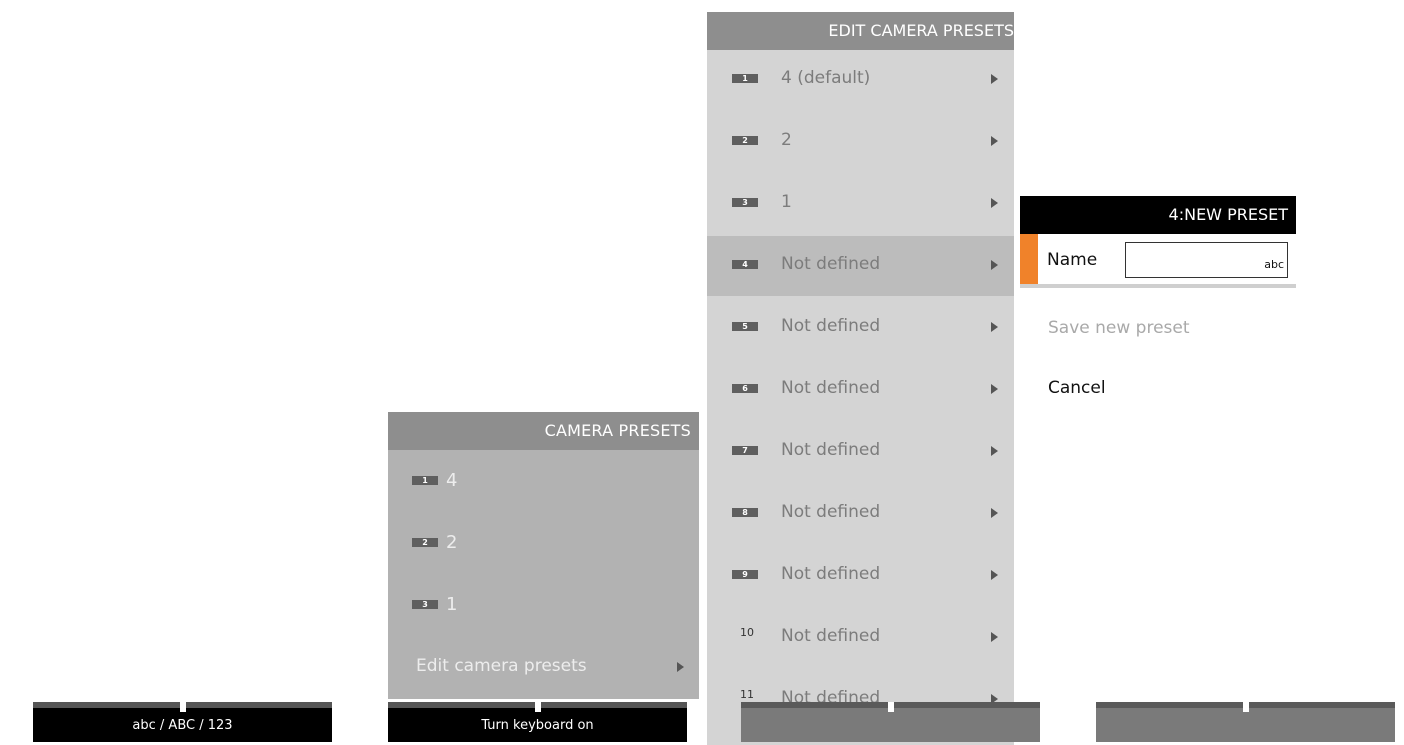  What do you see at coordinates (1158, 215) in the screenshot?
I see `new-preset-title: 4:NEW PRESET` at bounding box center [1158, 215].